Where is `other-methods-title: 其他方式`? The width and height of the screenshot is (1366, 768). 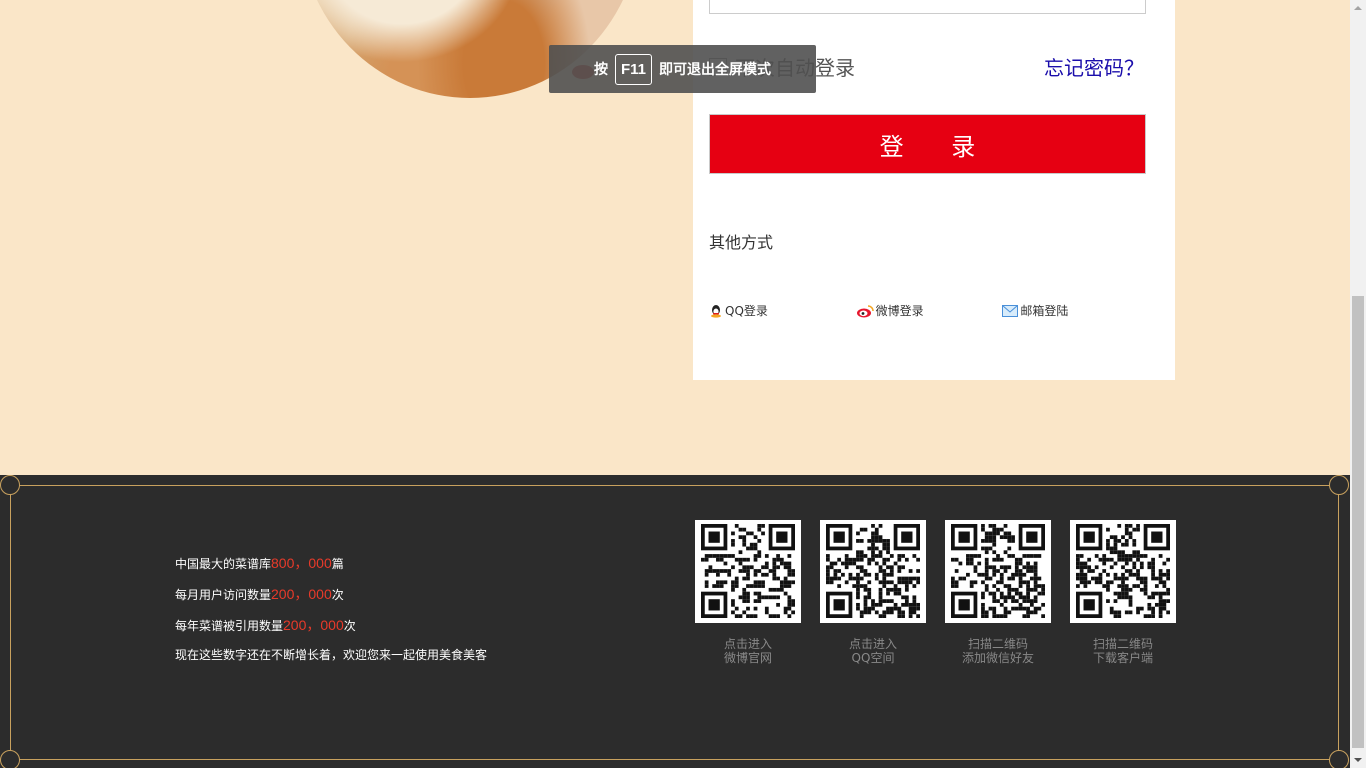 other-methods-title: 其他方式 is located at coordinates (741, 242).